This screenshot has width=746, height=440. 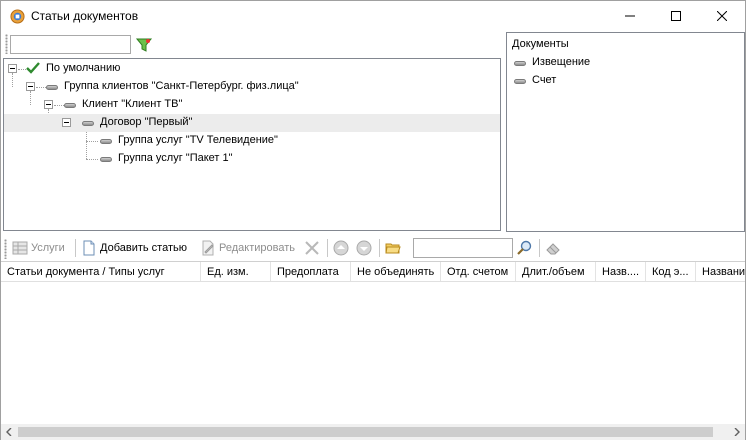 What do you see at coordinates (544, 80) in the screenshot?
I see `document-label: Счет` at bounding box center [544, 80].